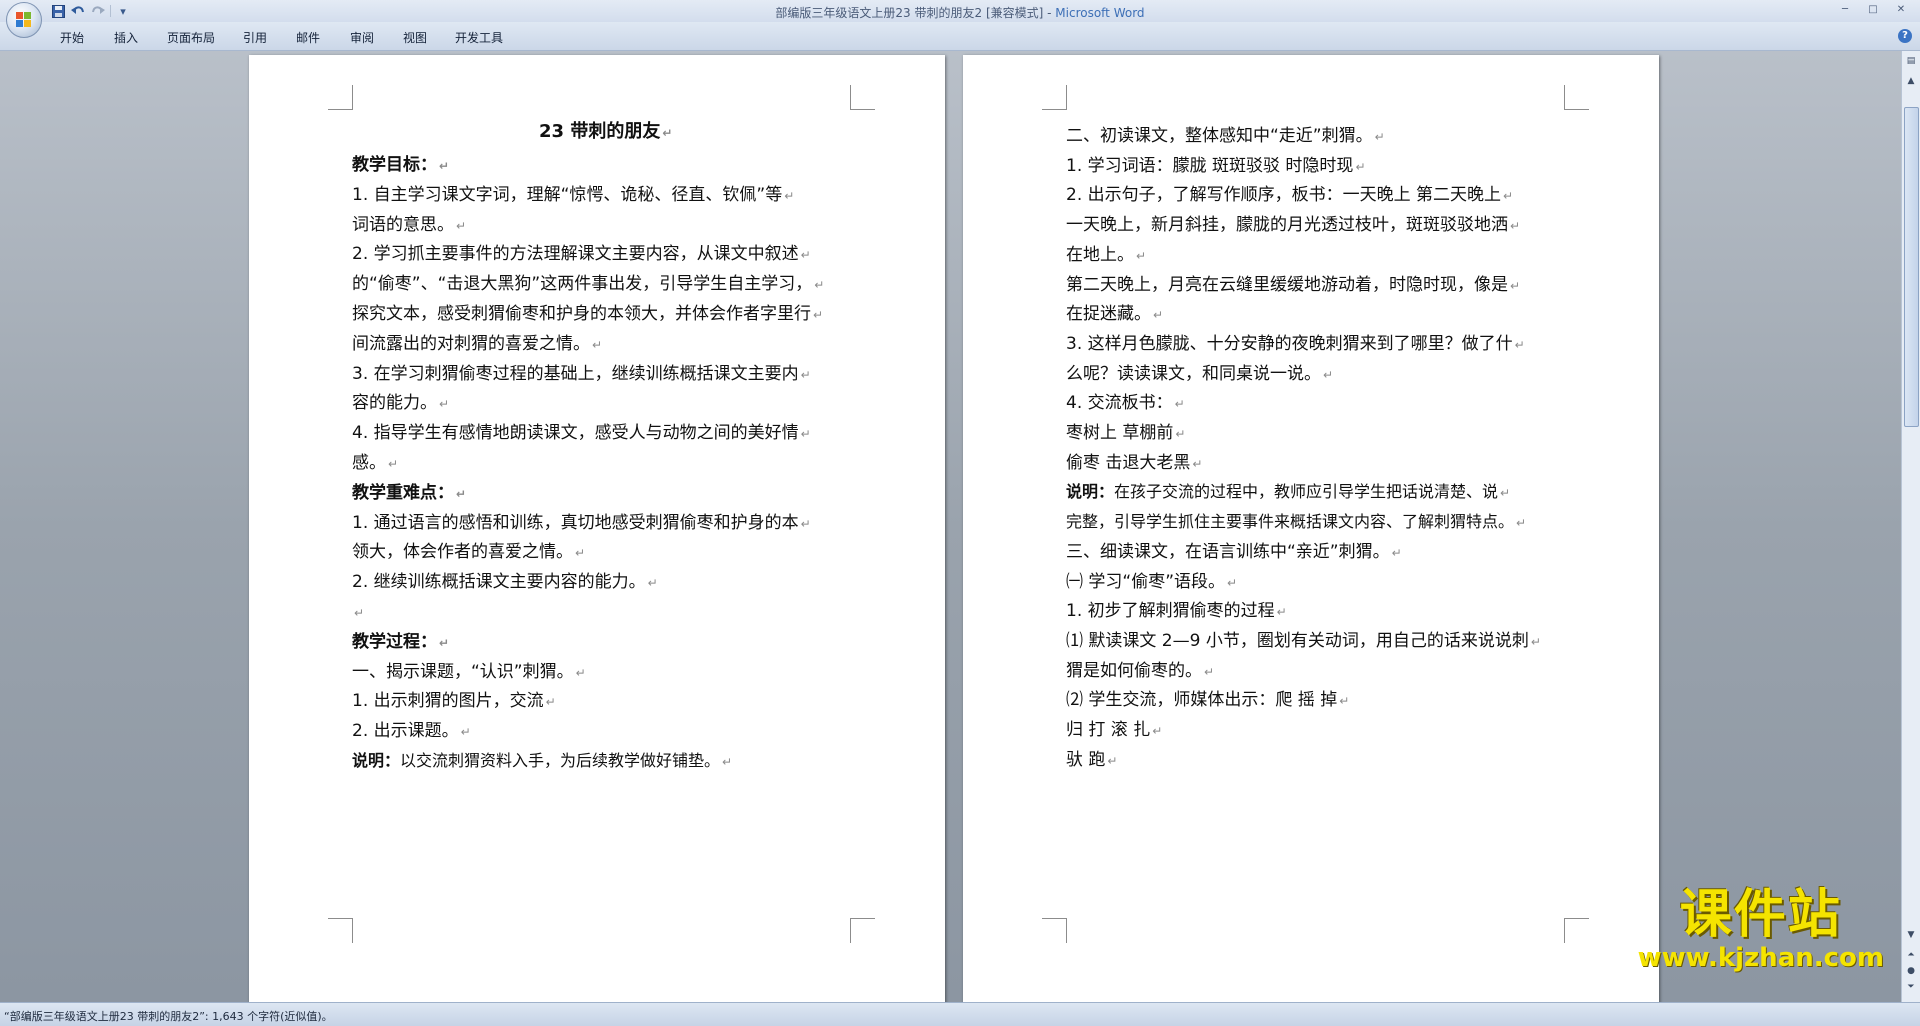  Describe the element at coordinates (1100, 13) in the screenshot. I see `app-name: Microsoft Word` at that location.